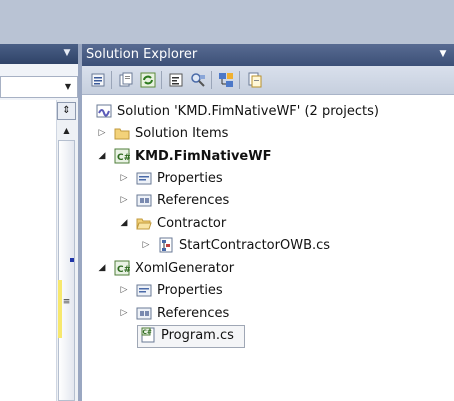 The width and height of the screenshot is (454, 401). What do you see at coordinates (60, 309) in the screenshot?
I see `changed-lines-marker` at bounding box center [60, 309].